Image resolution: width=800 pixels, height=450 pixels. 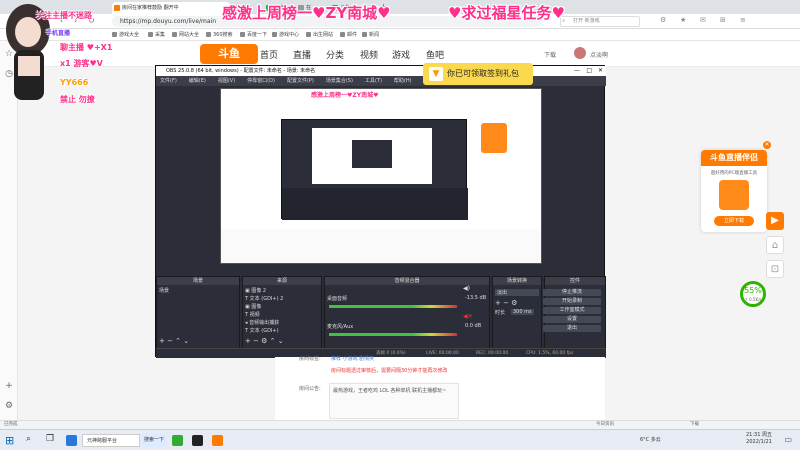 What do you see at coordinates (734, 221) in the screenshot?
I see `promo-download-button: 立即下载` at bounding box center [734, 221].